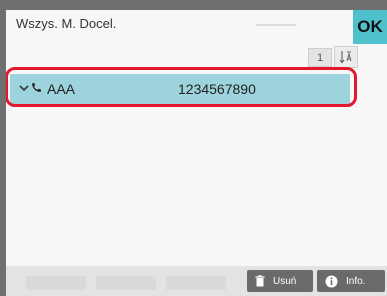 The height and width of the screenshot is (296, 387). I want to click on info-icon, so click(331, 281).